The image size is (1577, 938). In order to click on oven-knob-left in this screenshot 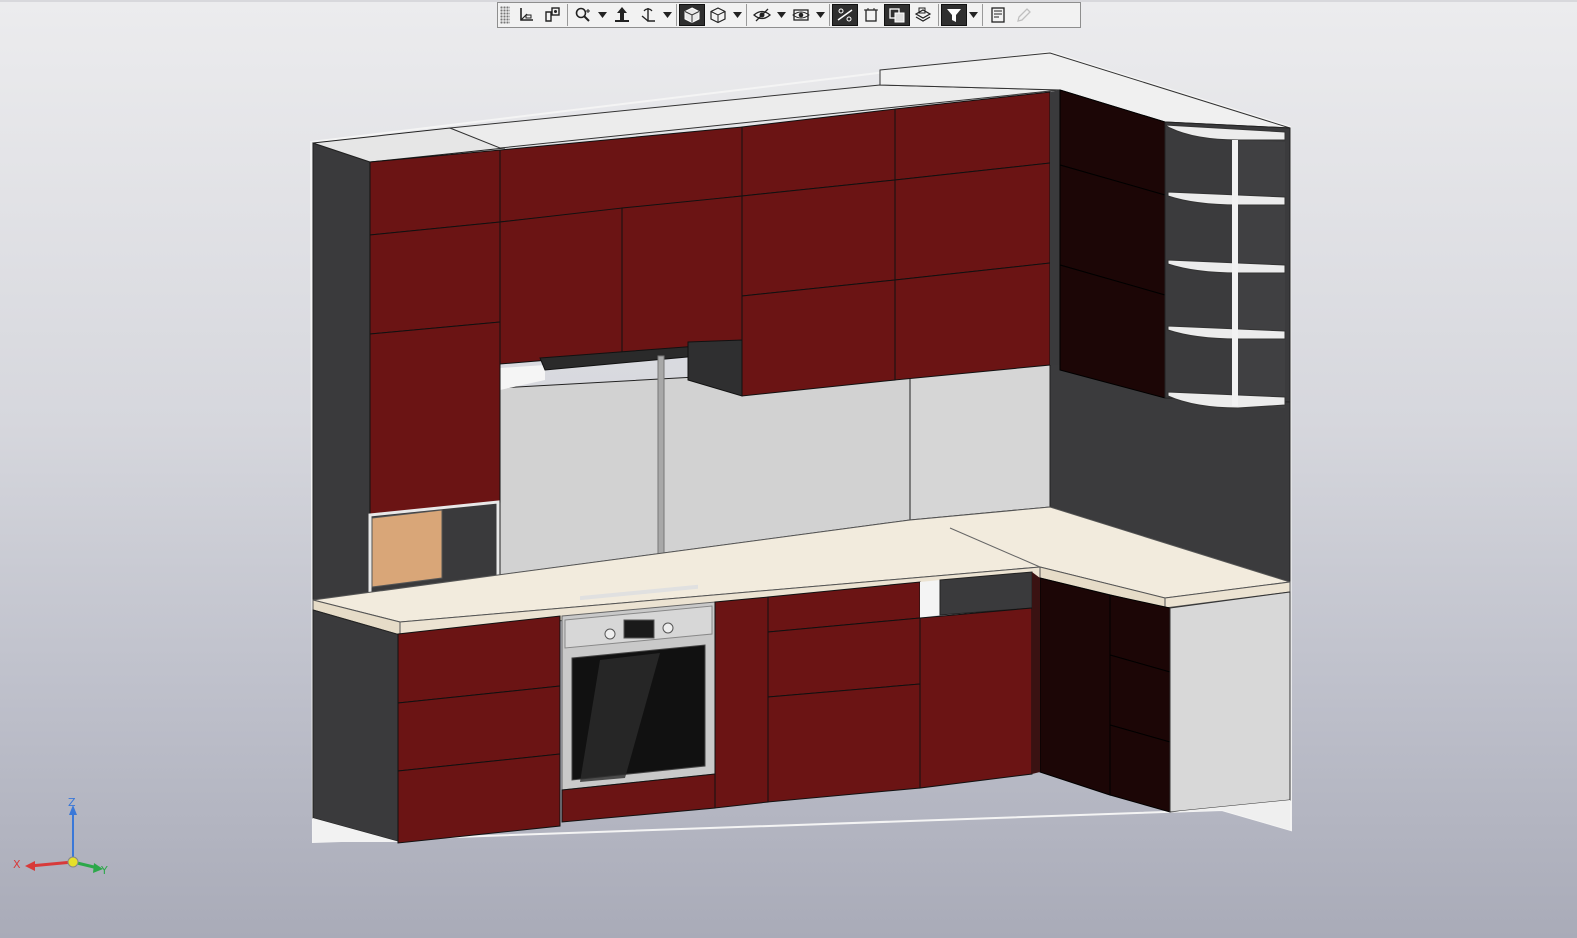, I will do `click(610, 634)`.